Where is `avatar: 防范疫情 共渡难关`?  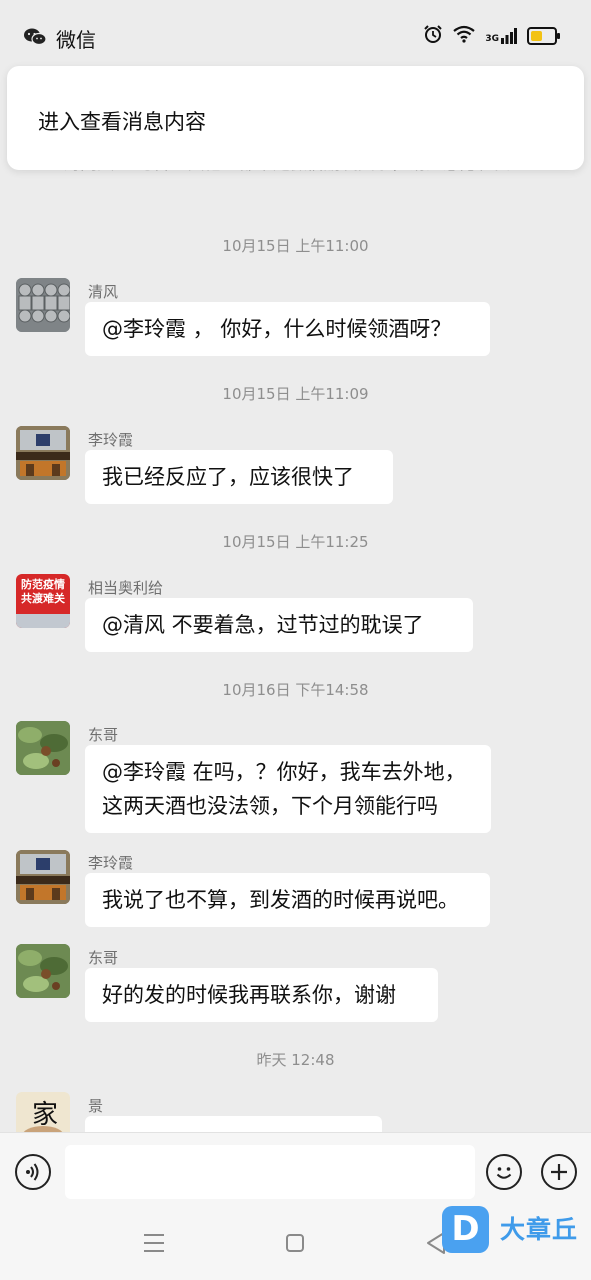 avatar: 防范疫情 共渡难关 is located at coordinates (43, 601).